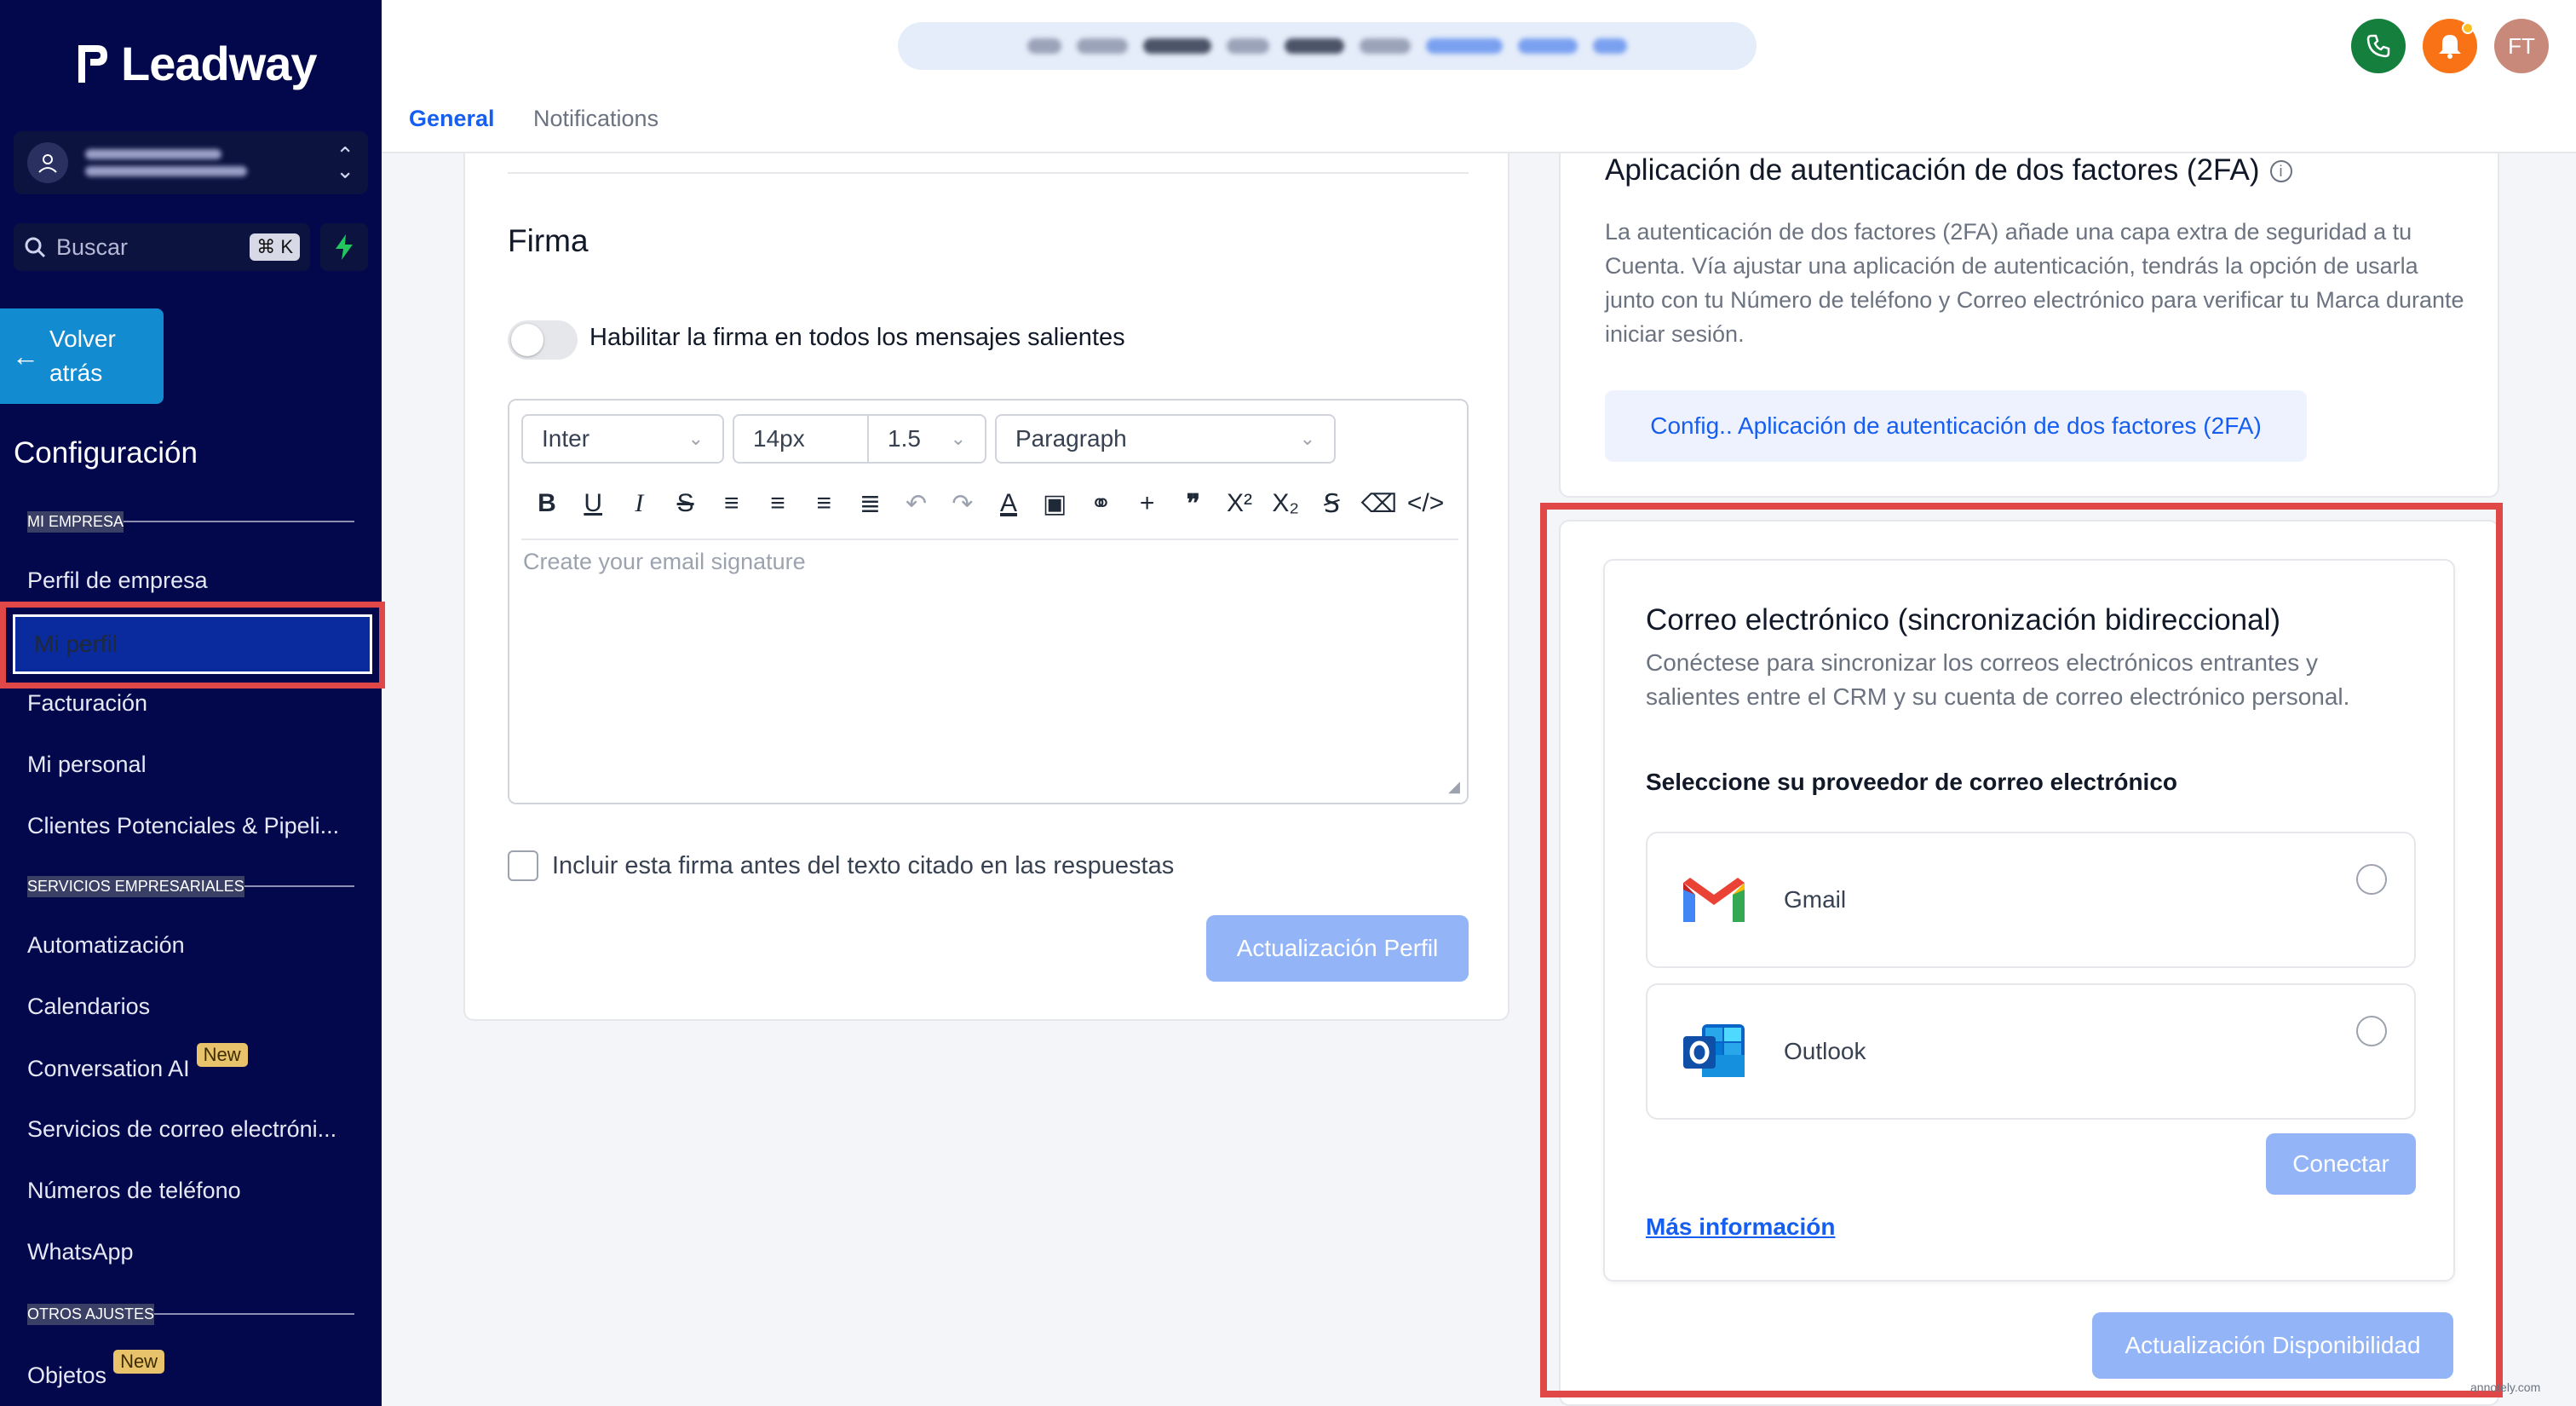 Image resolution: width=2576 pixels, height=1406 pixels. I want to click on watermark: annotely.com, so click(2506, 1387).